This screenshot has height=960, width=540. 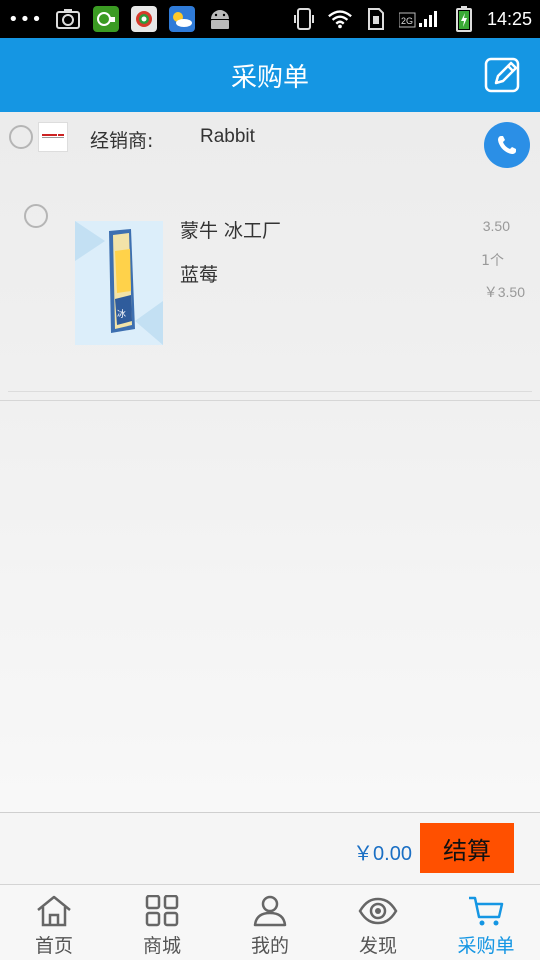 What do you see at coordinates (464, 19) in the screenshot?
I see `battery-icon` at bounding box center [464, 19].